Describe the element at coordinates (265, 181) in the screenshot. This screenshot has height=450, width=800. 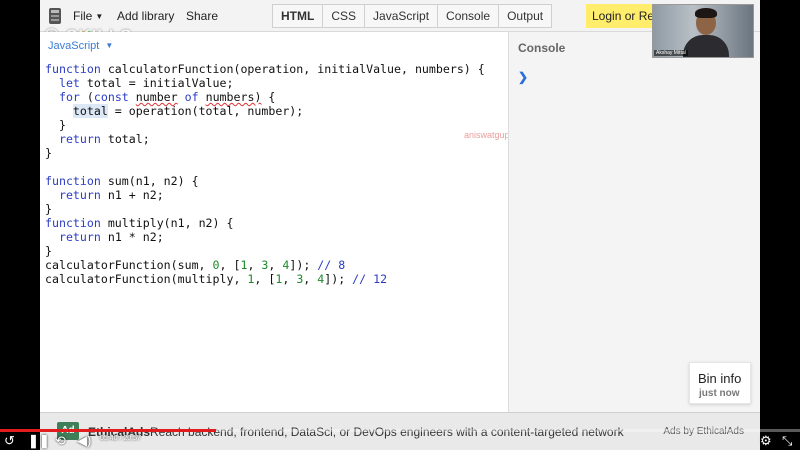
I see `code-line: function sum(n1, n2) {` at that location.